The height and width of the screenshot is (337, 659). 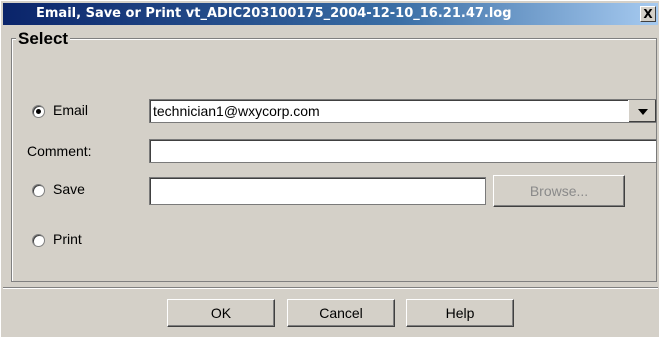 I want to click on email-combo-value: technician1@wxycorp.com, so click(x=236, y=111).